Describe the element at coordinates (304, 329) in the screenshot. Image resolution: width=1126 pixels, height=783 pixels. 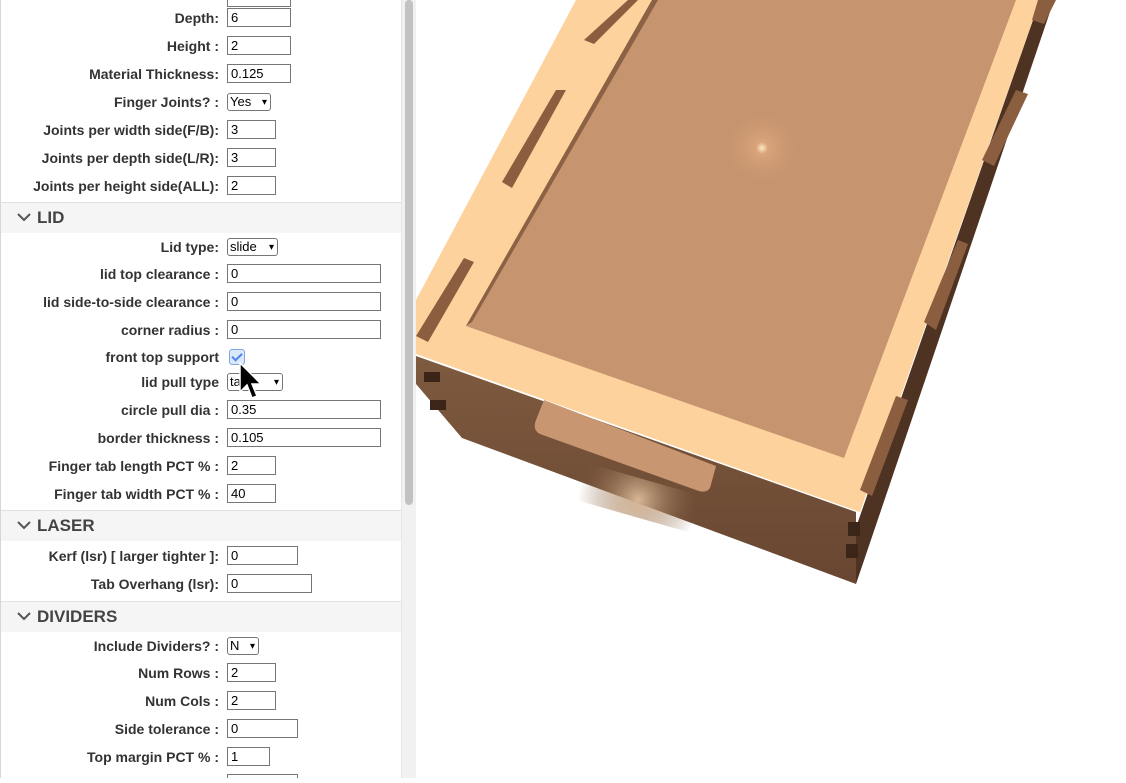
I see `corner-radius-input` at that location.